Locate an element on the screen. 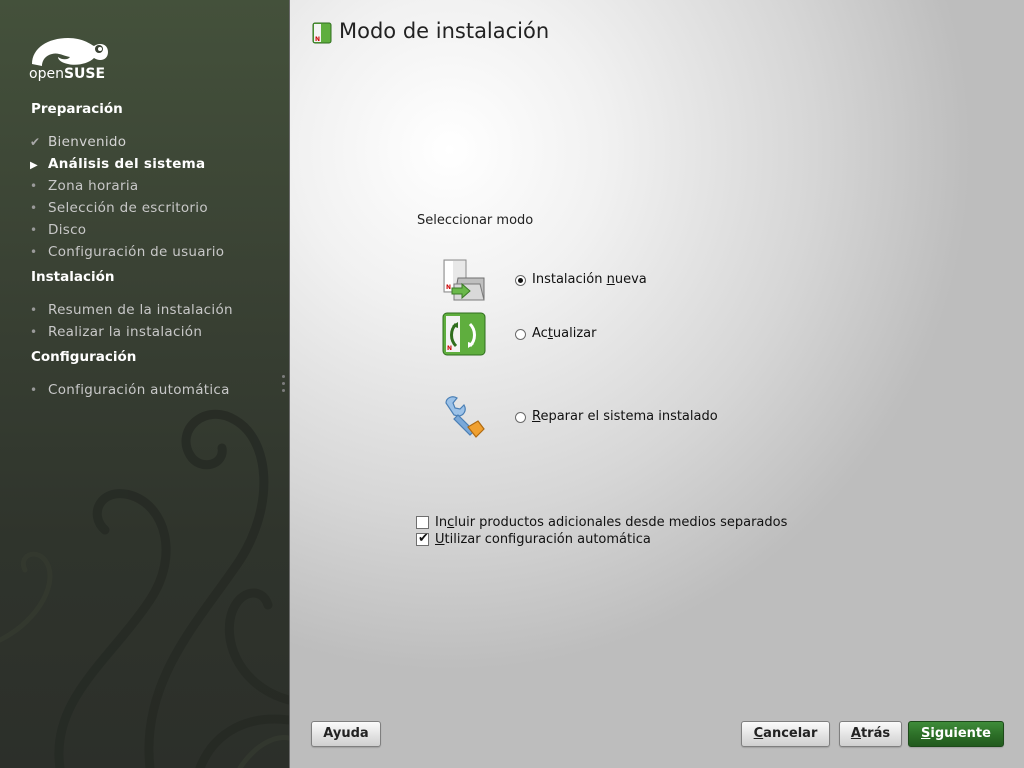 This screenshot has width=1024, height=768. chameleon-icon is located at coordinates (70, 52).